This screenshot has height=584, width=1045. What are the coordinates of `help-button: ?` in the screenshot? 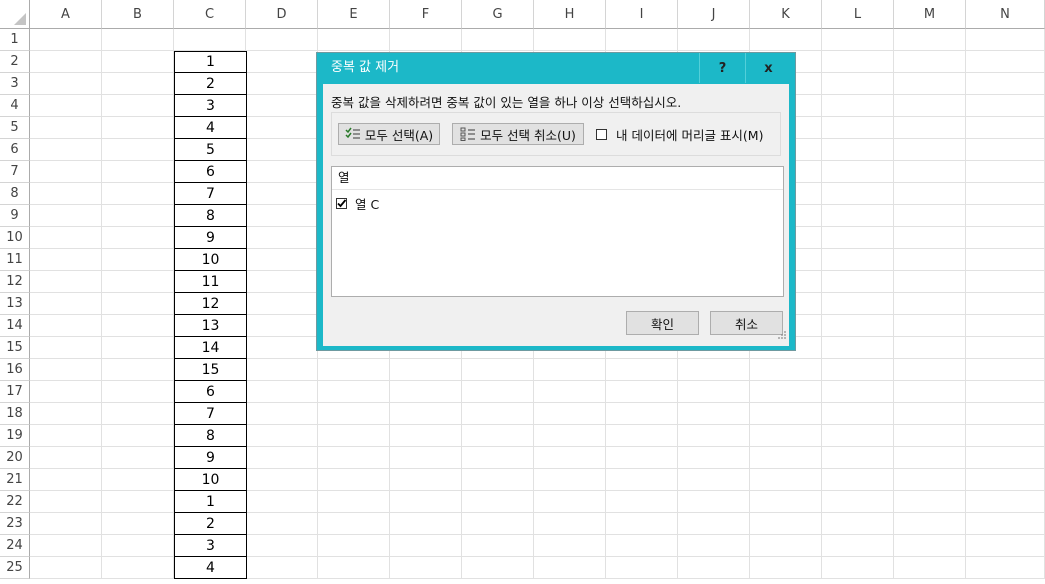 It's located at (722, 68).